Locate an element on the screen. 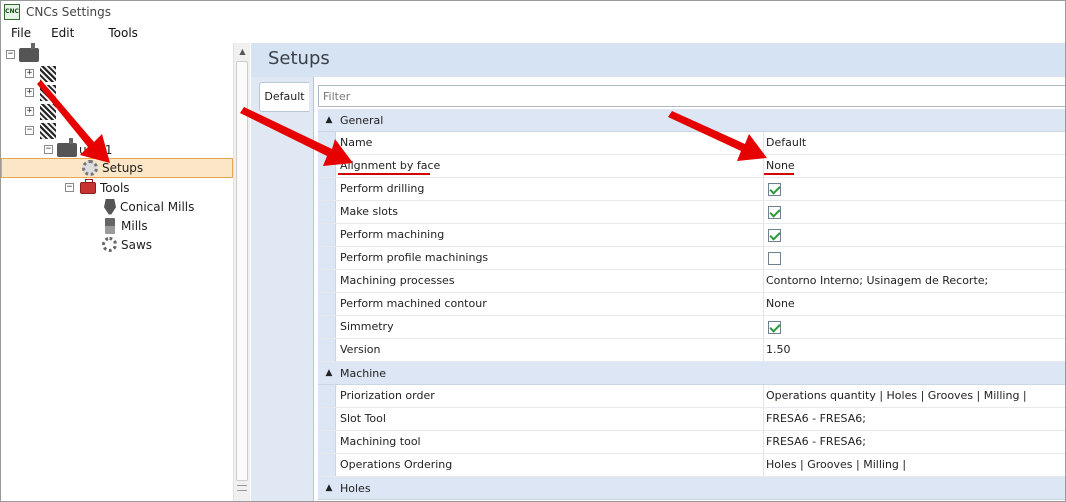  tree-item-hidden-1: + is located at coordinates (40, 73).